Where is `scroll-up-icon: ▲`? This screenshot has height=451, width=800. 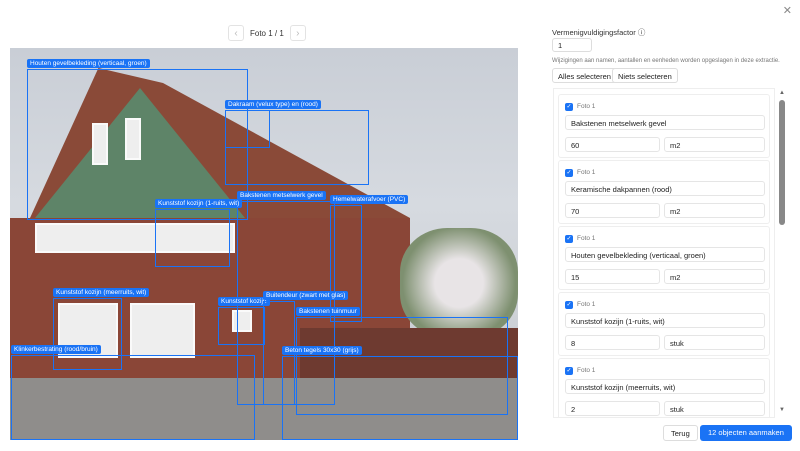 scroll-up-icon: ▲ is located at coordinates (782, 93).